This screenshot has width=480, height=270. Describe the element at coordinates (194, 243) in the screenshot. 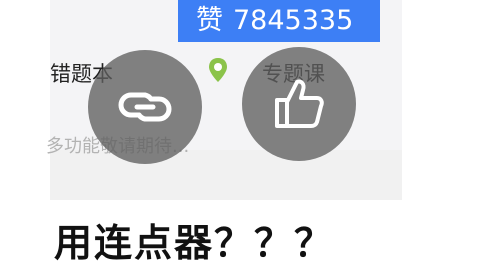

I see `meme-caption: 用连点器？？？` at that location.